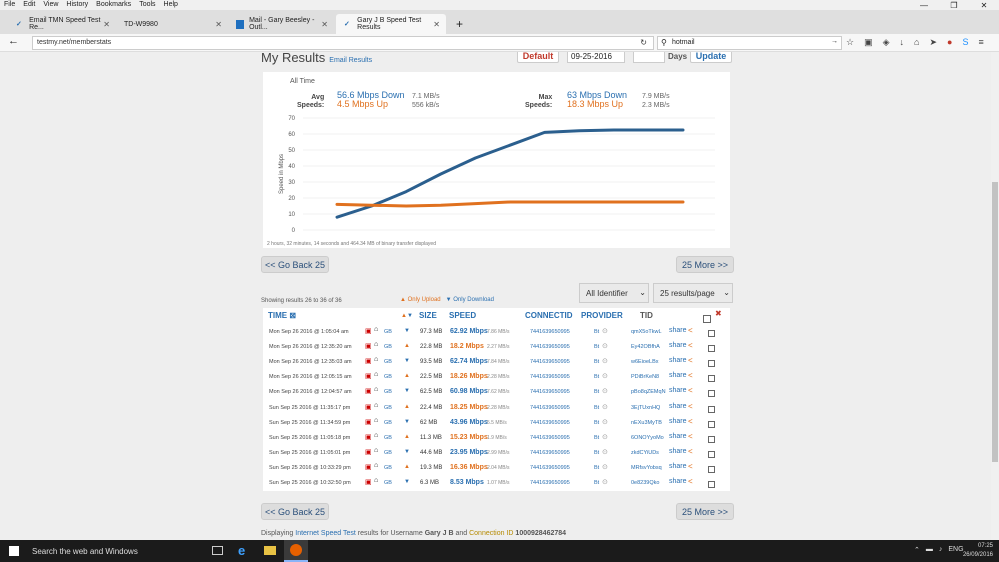  I want to click on col-time: TIME ⊠, so click(282, 315).